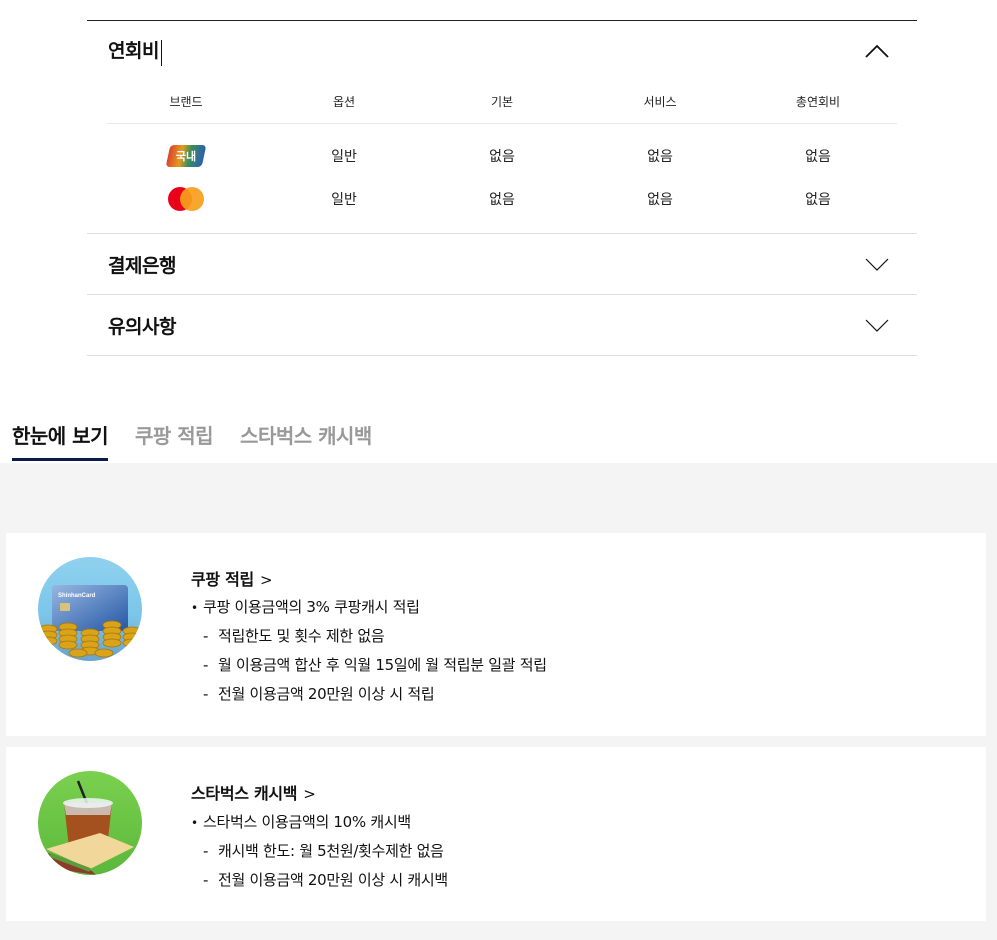 The width and height of the screenshot is (997, 940). I want to click on starbucks-title-link: 스타벅스 캐시백 >, so click(253, 792).